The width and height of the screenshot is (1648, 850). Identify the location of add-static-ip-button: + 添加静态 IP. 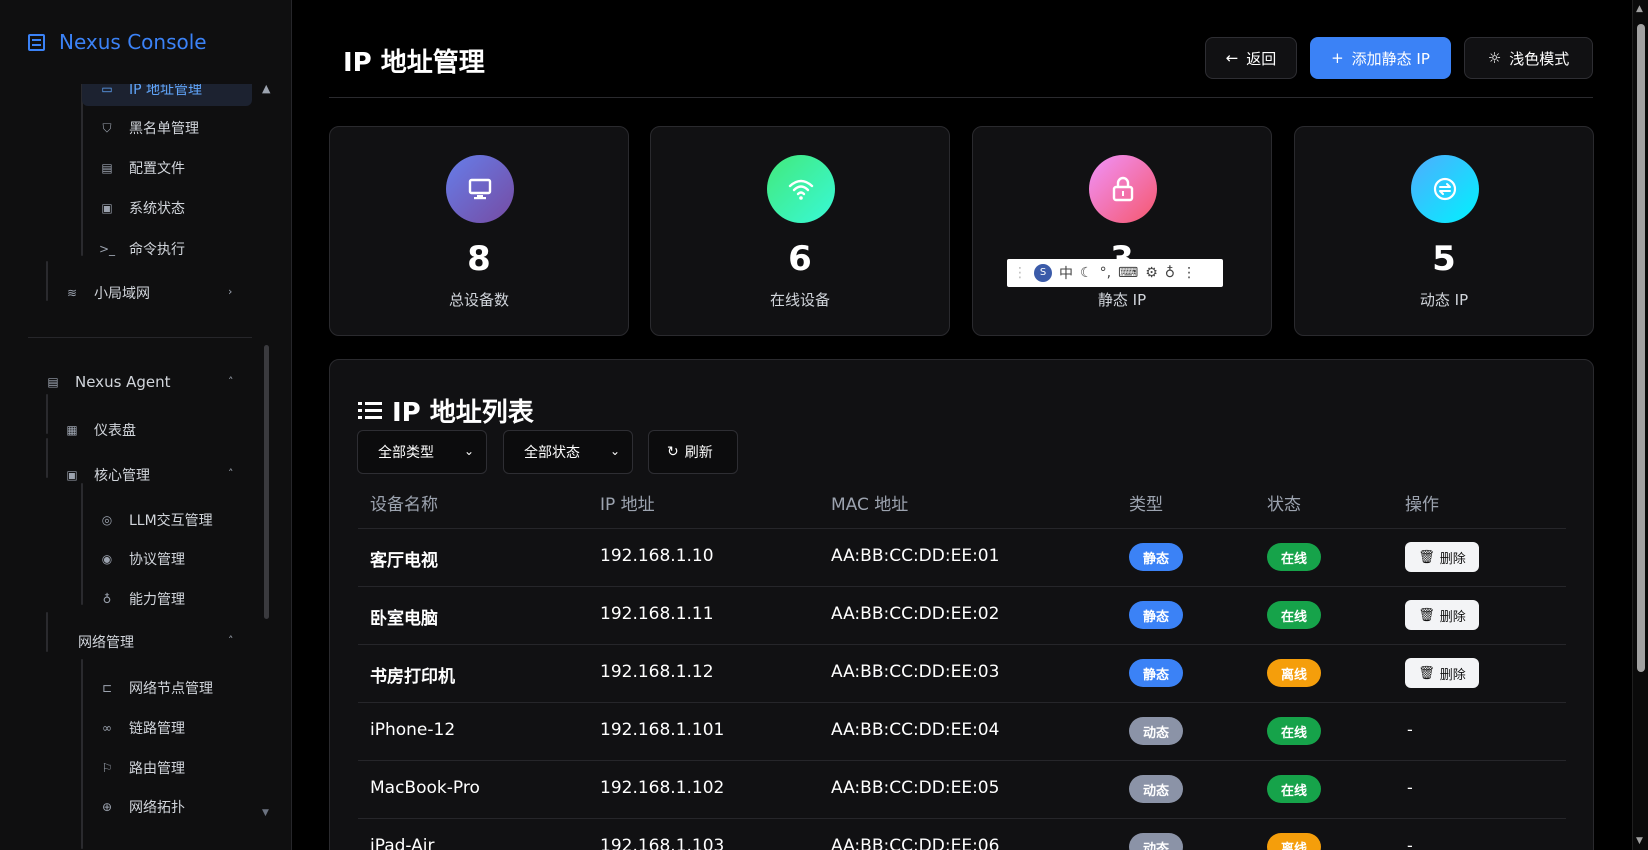
(1380, 58).